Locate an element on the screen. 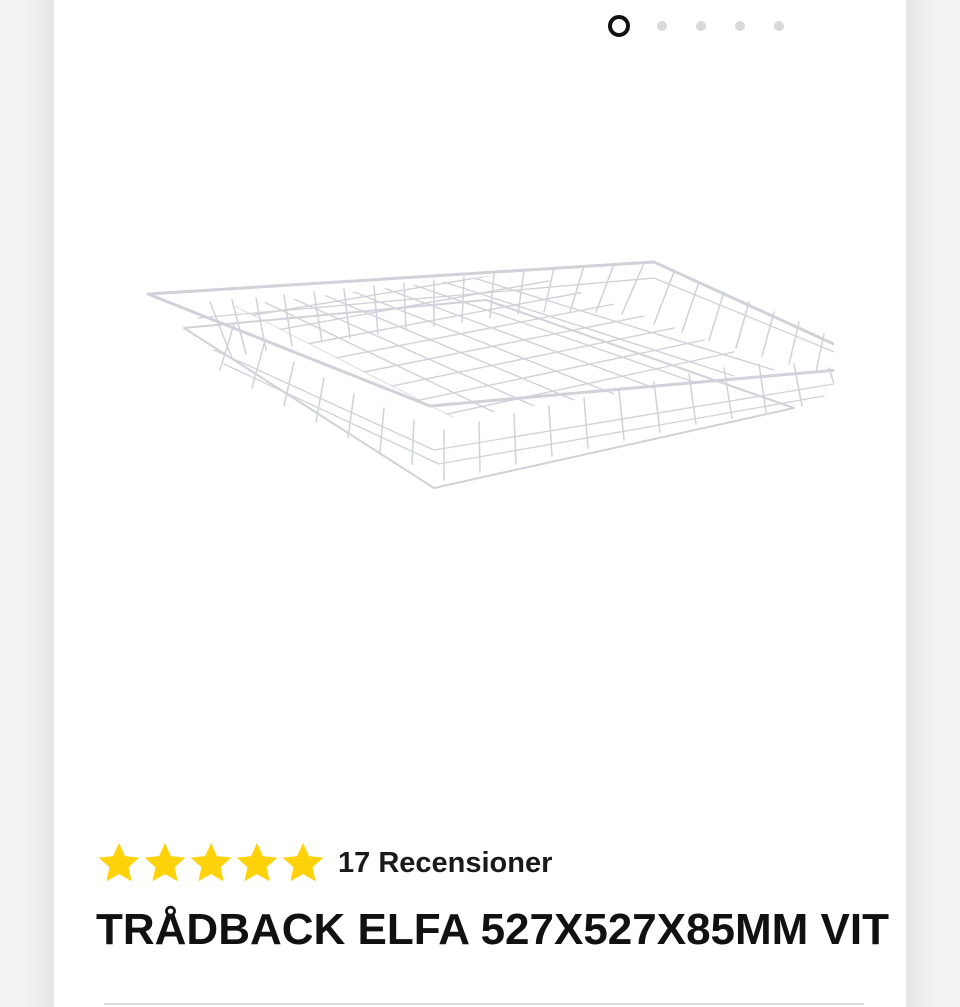  rating-stars is located at coordinates (211, 863).